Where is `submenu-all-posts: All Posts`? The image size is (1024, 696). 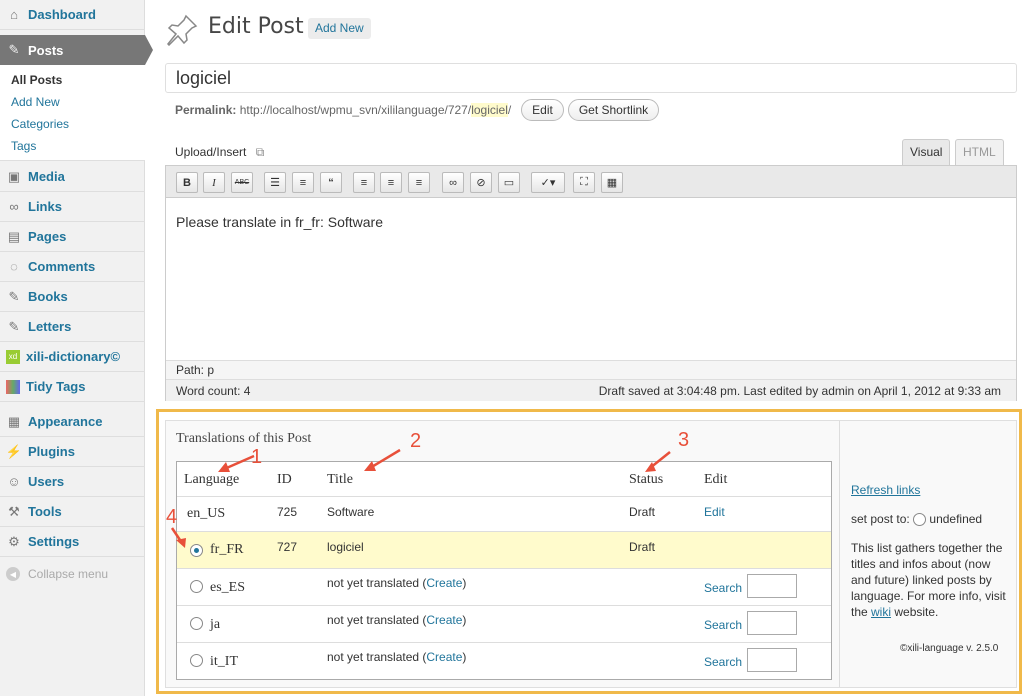 submenu-all-posts: All Posts is located at coordinates (36, 80).